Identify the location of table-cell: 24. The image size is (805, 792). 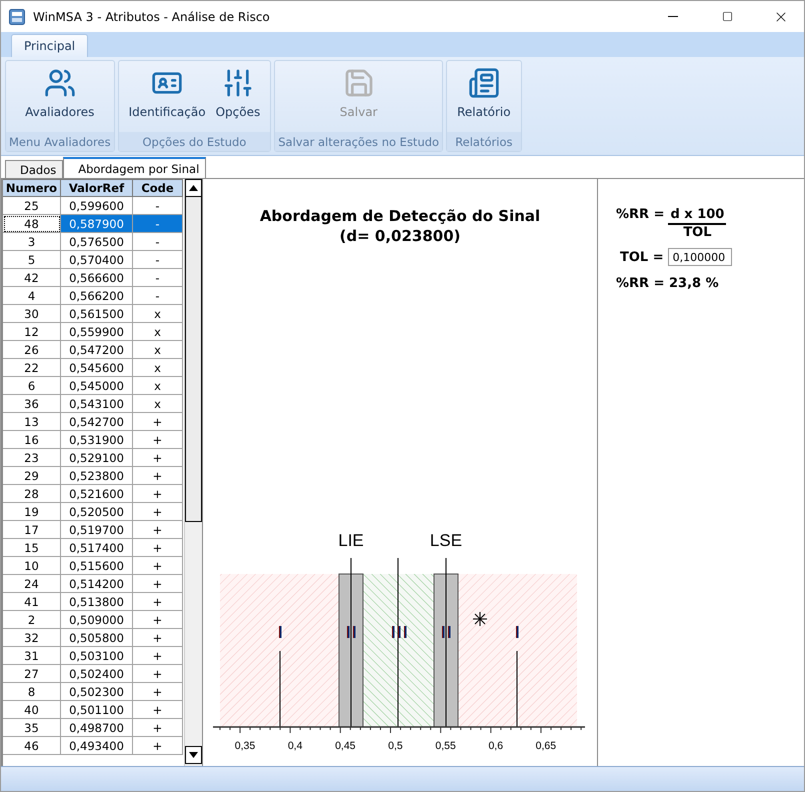
(32, 584).